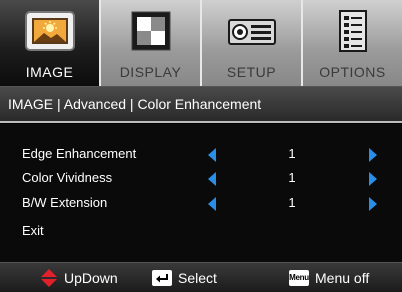 Image resolution: width=402 pixels, height=292 pixels. I want to click on row-label: B/W Extension, so click(65, 202).